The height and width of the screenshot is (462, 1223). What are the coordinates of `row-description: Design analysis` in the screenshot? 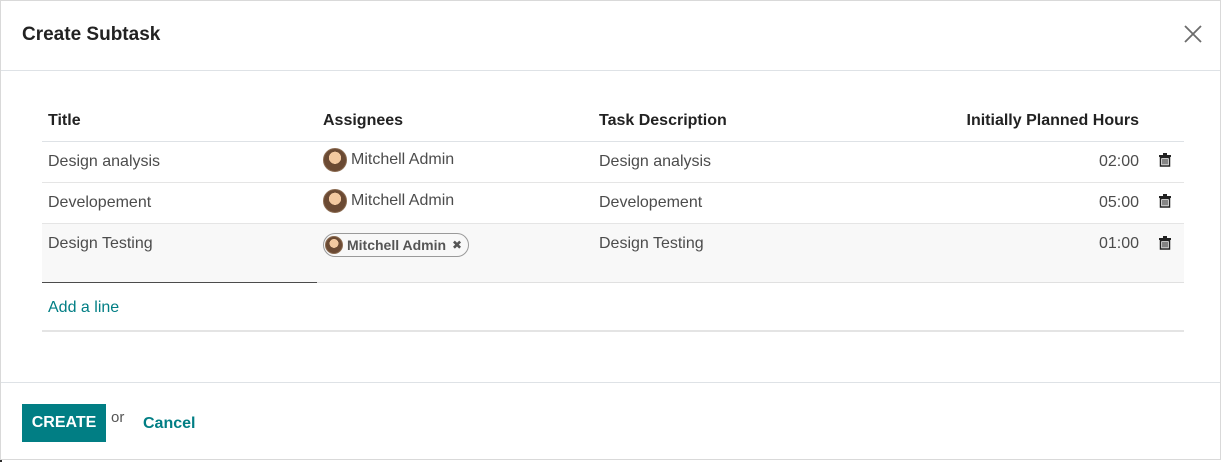 It's located at (730, 162).